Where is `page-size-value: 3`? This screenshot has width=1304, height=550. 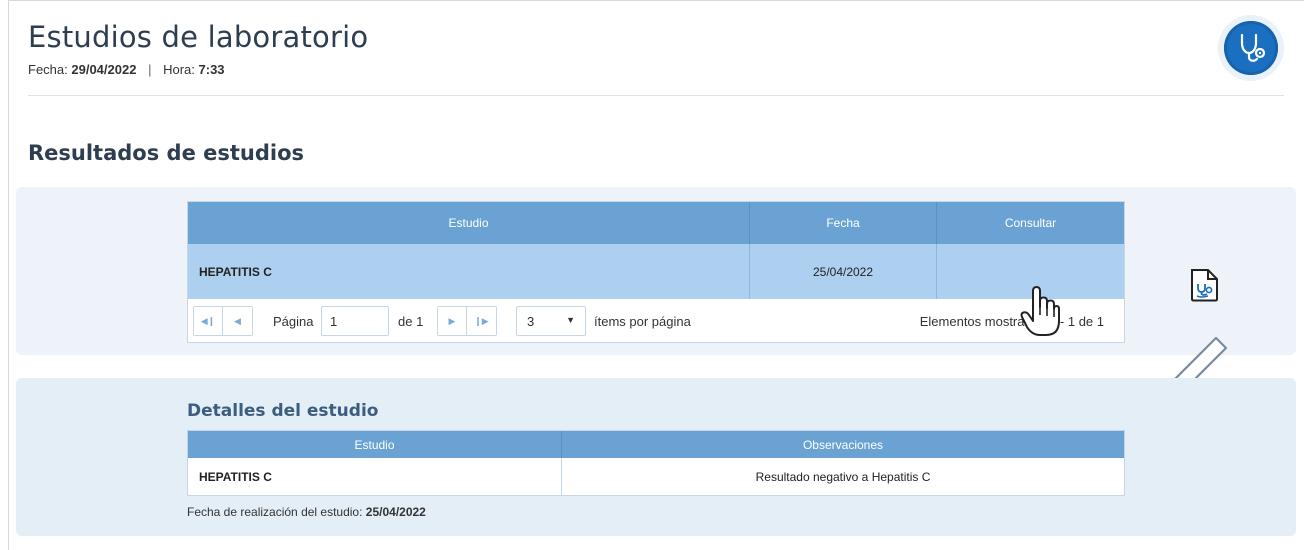
page-size-value: 3 is located at coordinates (531, 321).